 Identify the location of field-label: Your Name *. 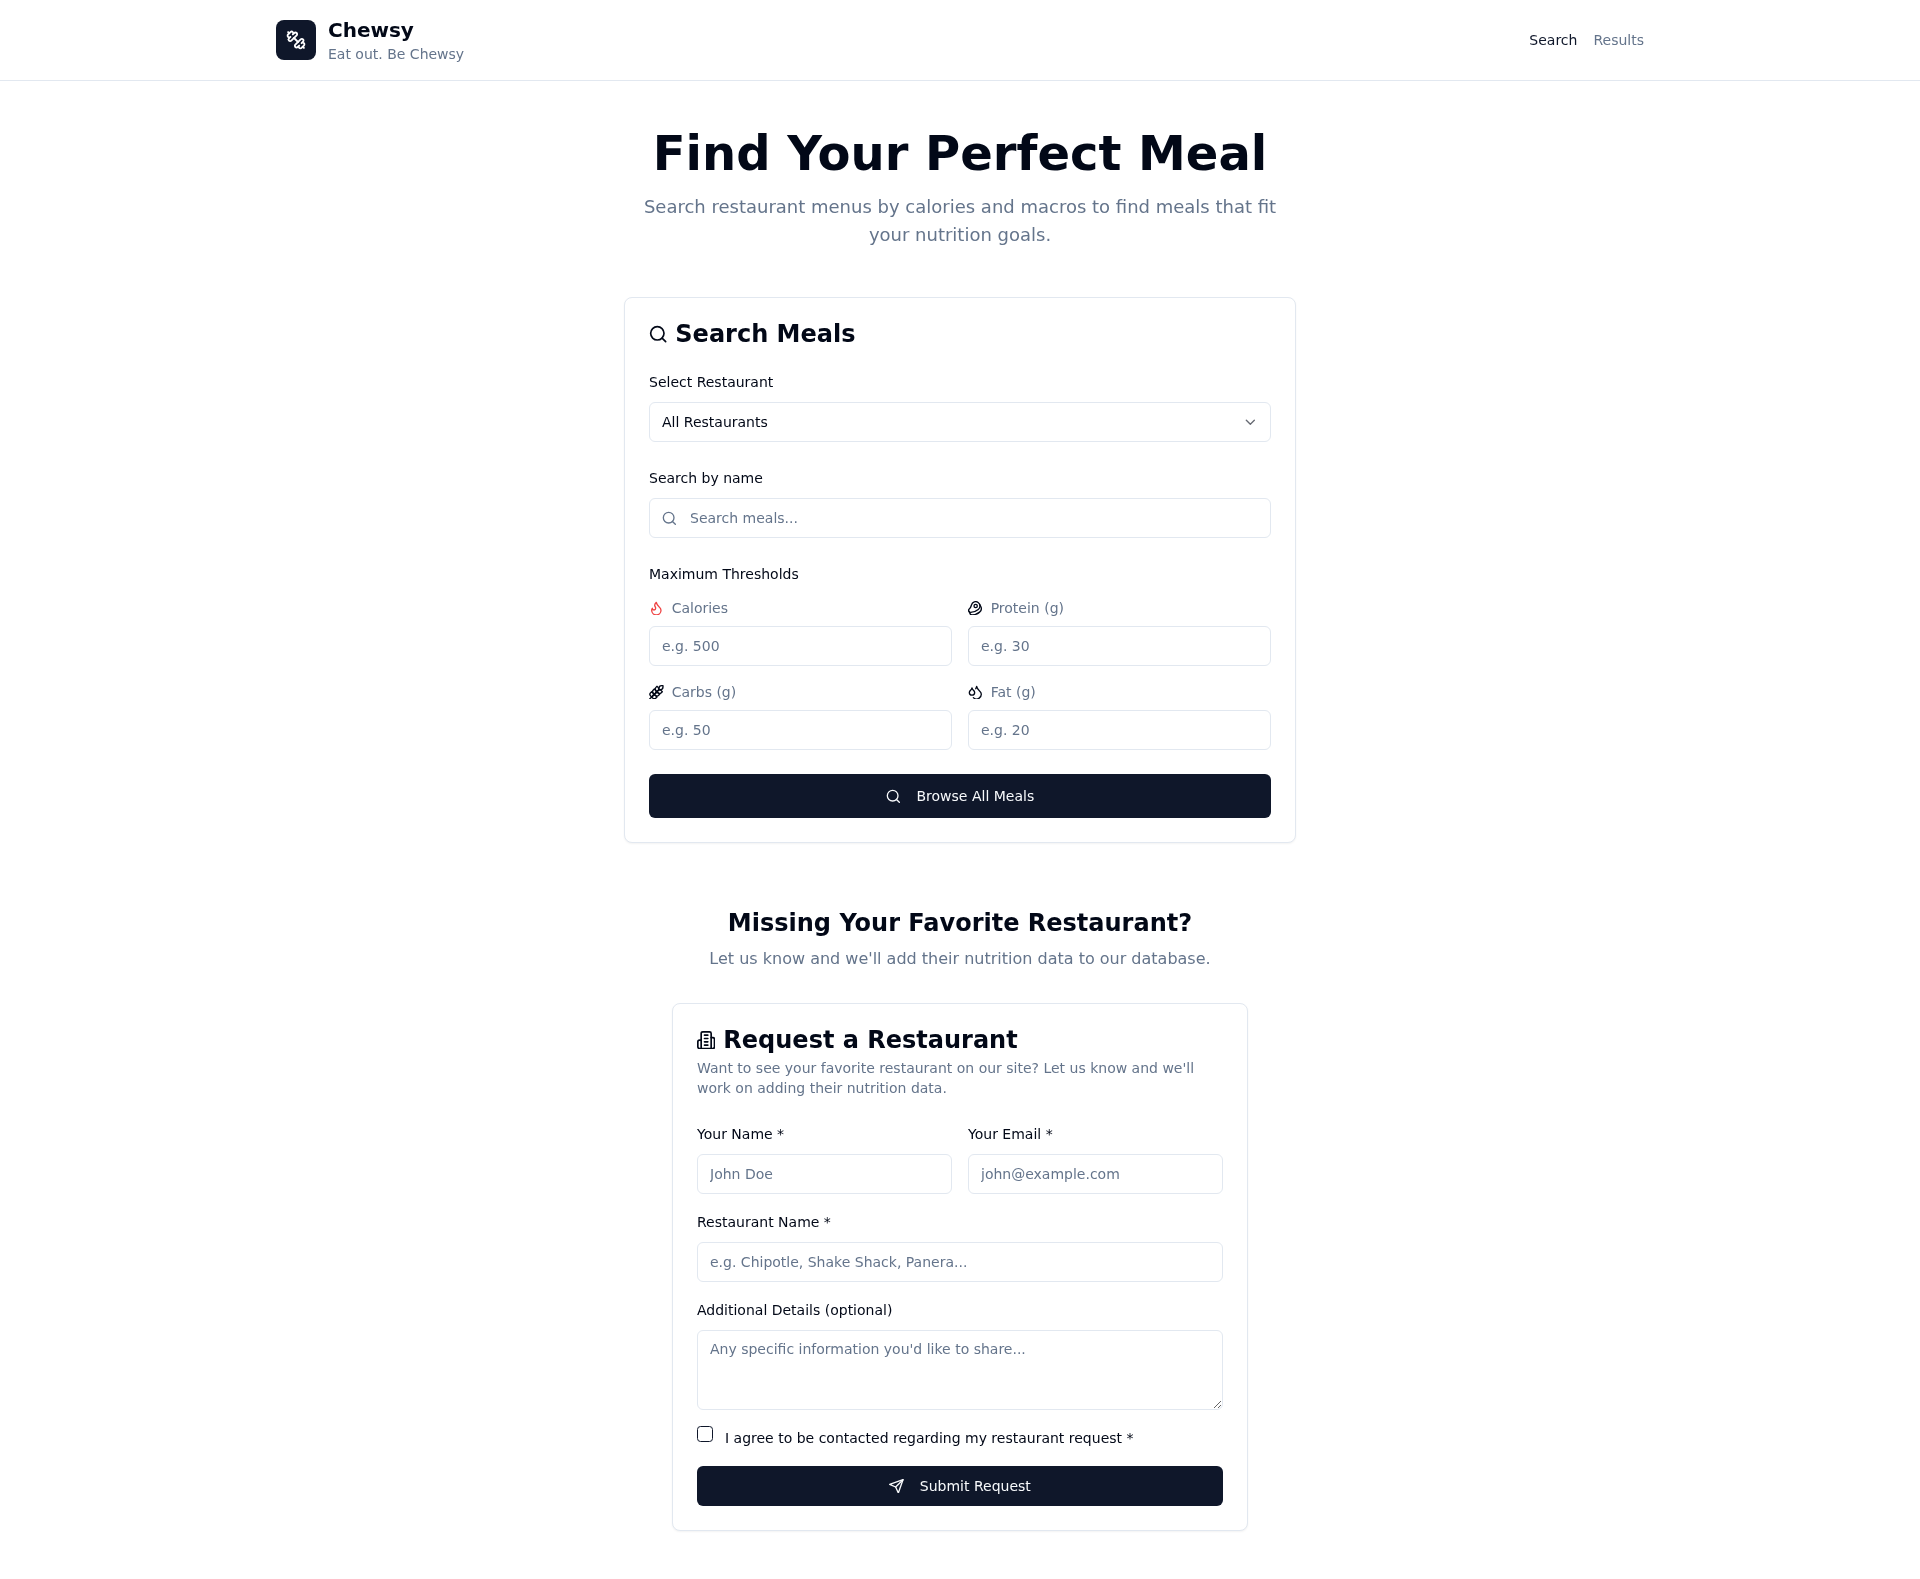
(741, 1134).